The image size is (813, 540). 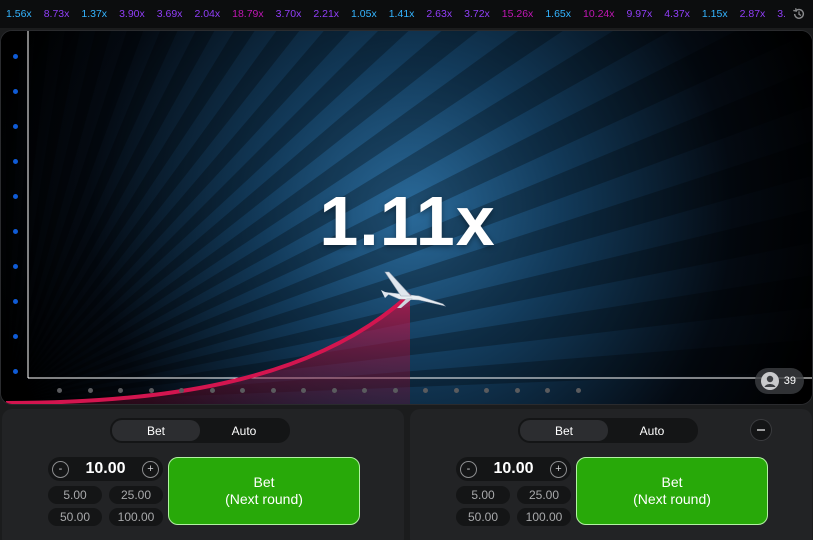 What do you see at coordinates (364, 14) in the screenshot?
I see `history-multiplier: 1.05x` at bounding box center [364, 14].